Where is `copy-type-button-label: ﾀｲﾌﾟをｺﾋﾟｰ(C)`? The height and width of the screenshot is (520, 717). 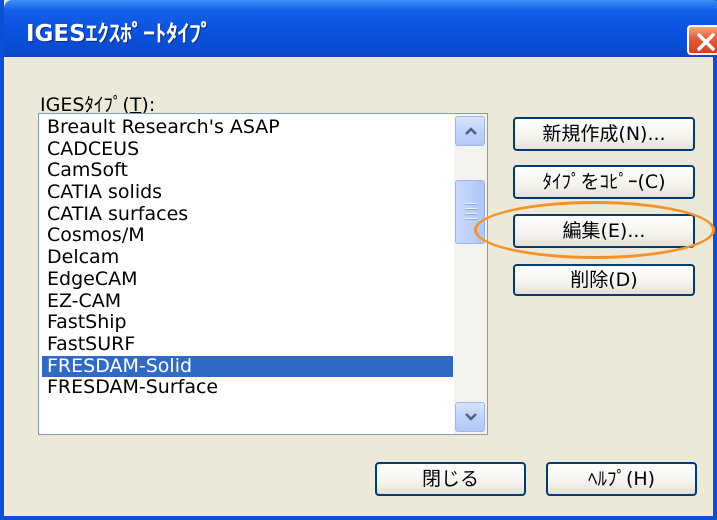 copy-type-button-label: ﾀｲﾌﾟをｺﾋﾟｰ(C) is located at coordinates (604, 182).